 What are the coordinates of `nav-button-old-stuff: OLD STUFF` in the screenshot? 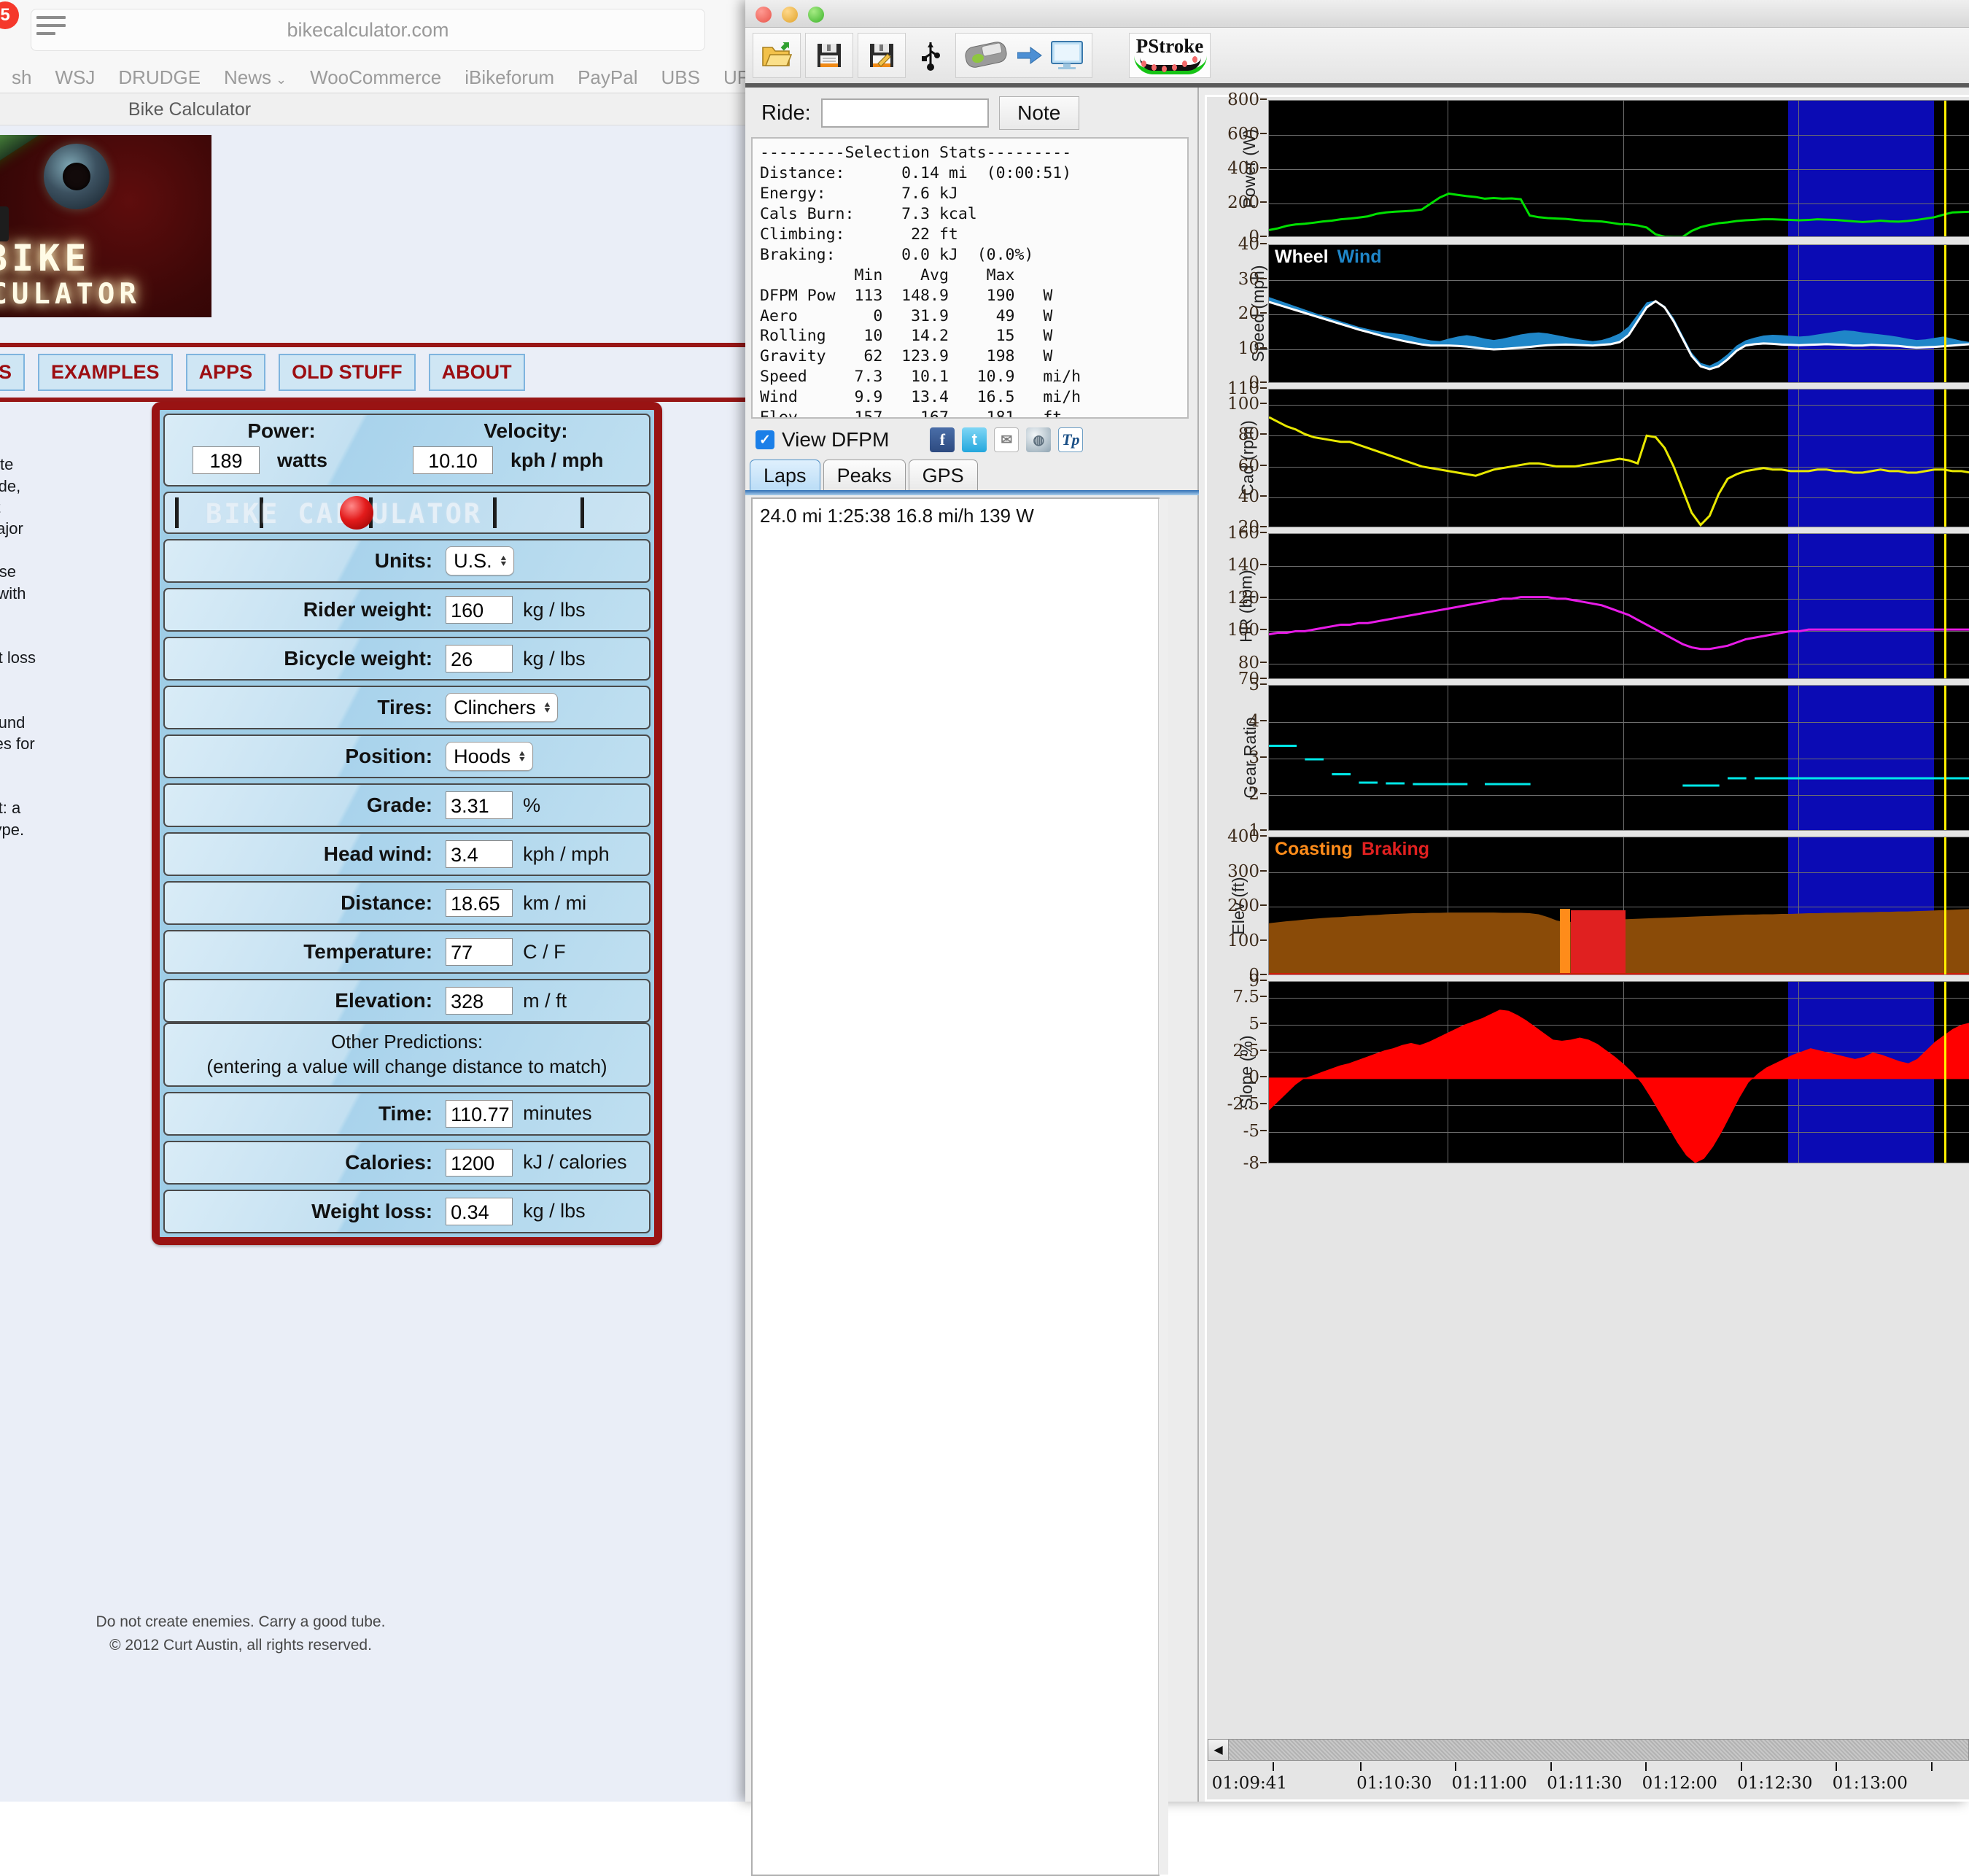 It's located at (347, 372).